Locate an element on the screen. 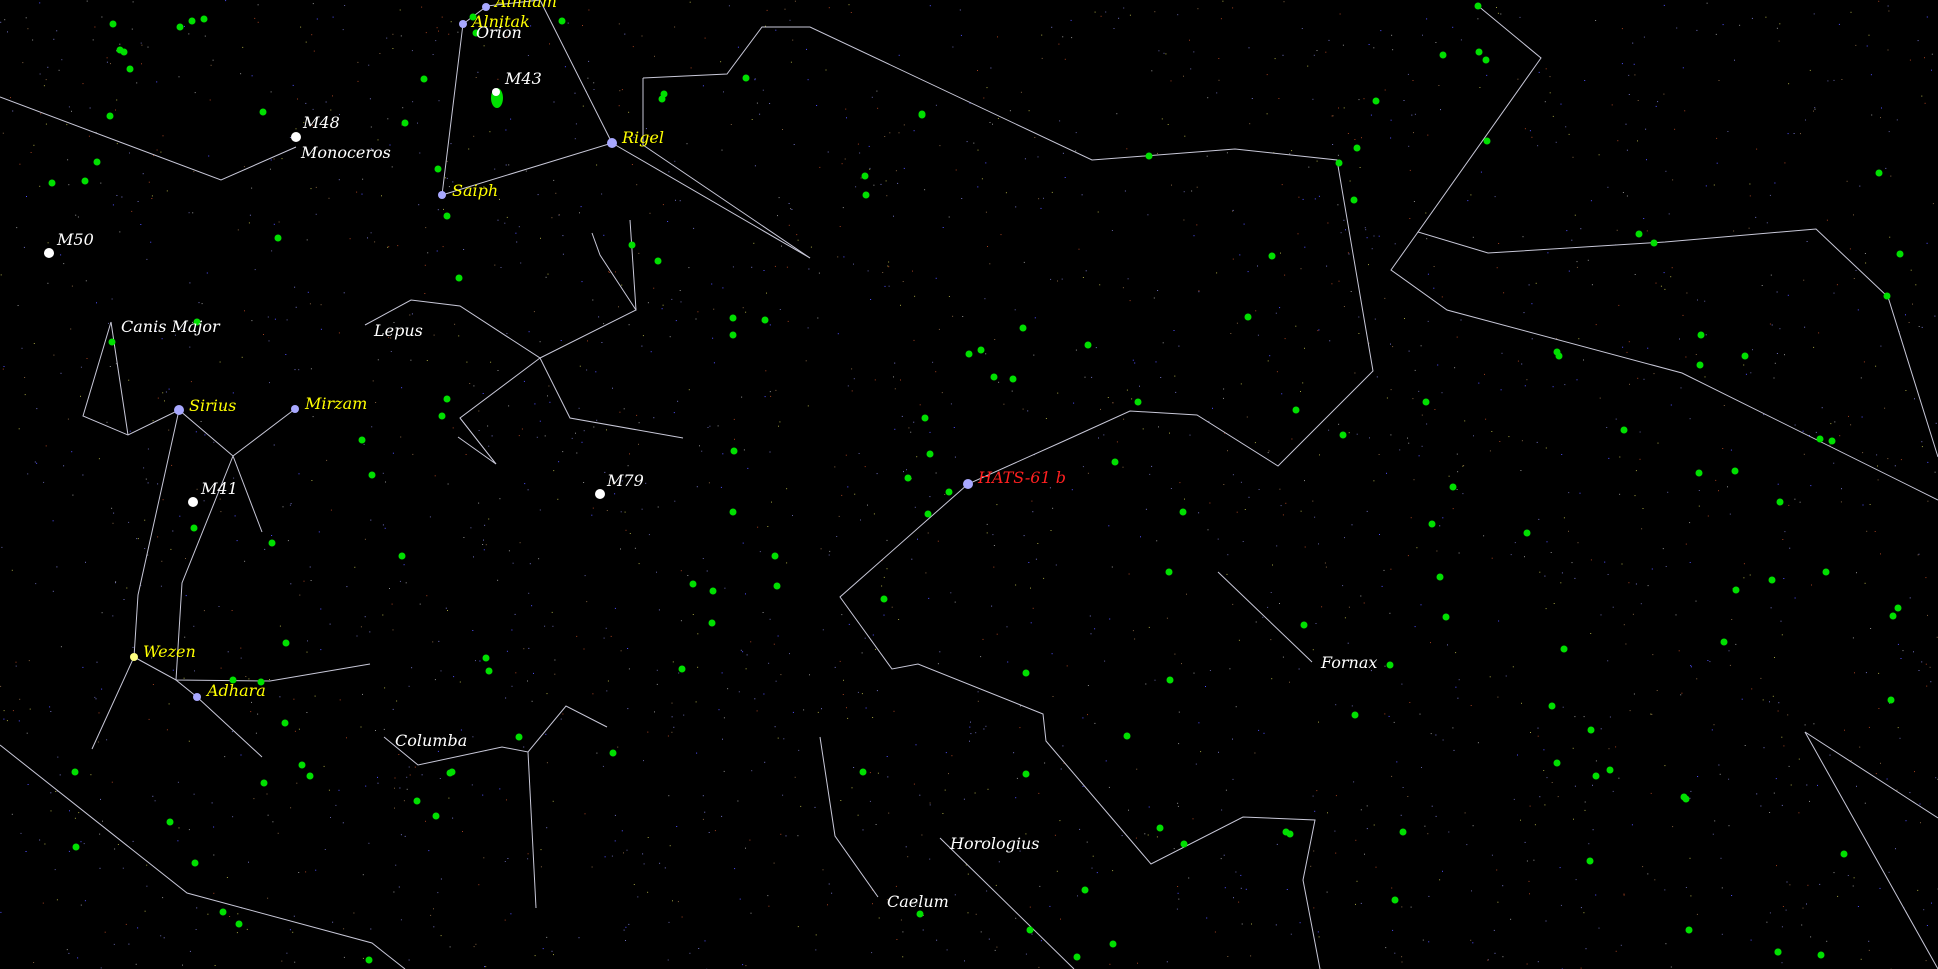  hats-61b-star is located at coordinates (968, 484).